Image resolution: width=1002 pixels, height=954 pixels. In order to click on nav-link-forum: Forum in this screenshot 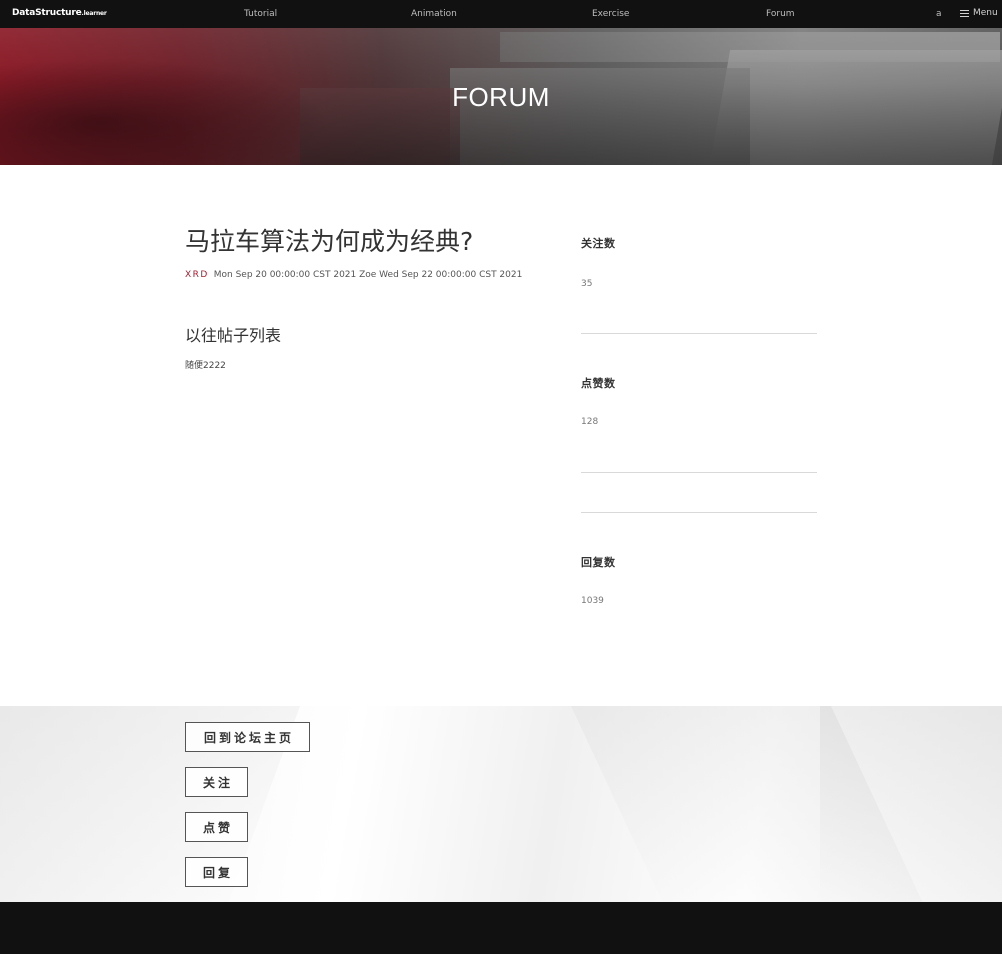, I will do `click(780, 14)`.